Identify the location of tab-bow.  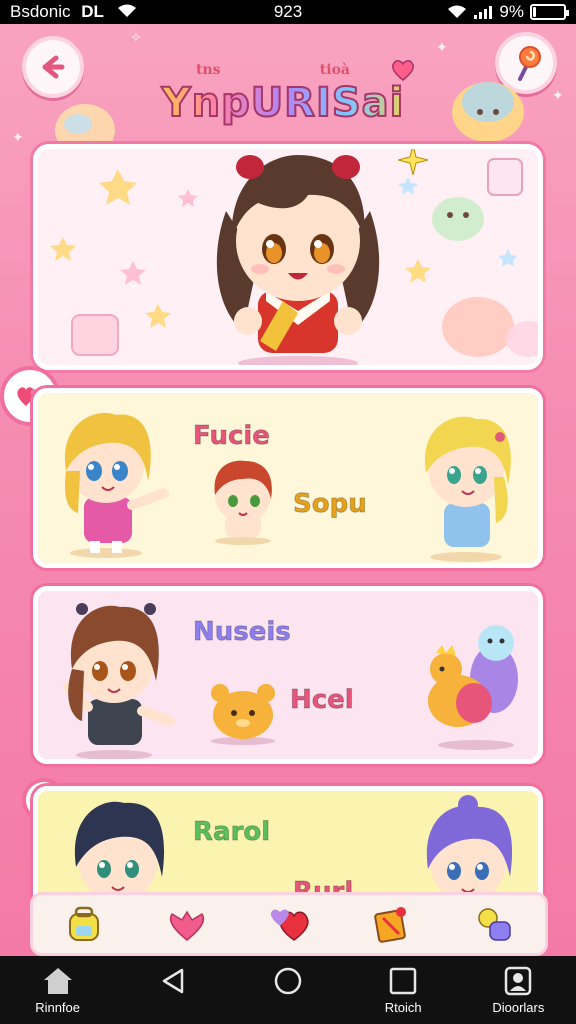
(187, 924).